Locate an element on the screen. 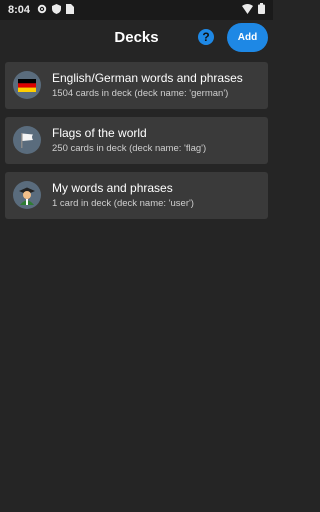  german-flag-icon is located at coordinates (27, 85).